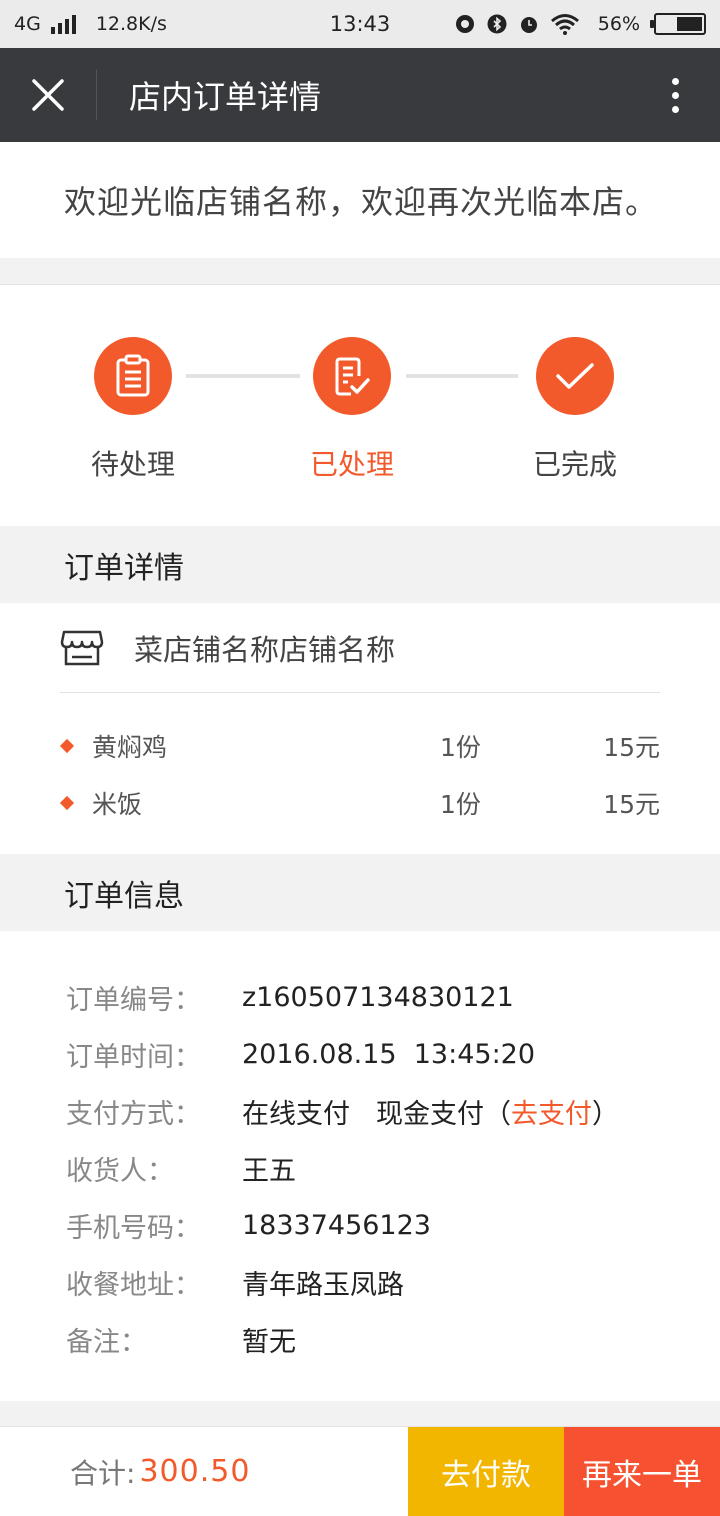 The image size is (720, 1516). What do you see at coordinates (389, 1054) in the screenshot?
I see `order-time-value: 2016.08.15 13:45:20` at bounding box center [389, 1054].